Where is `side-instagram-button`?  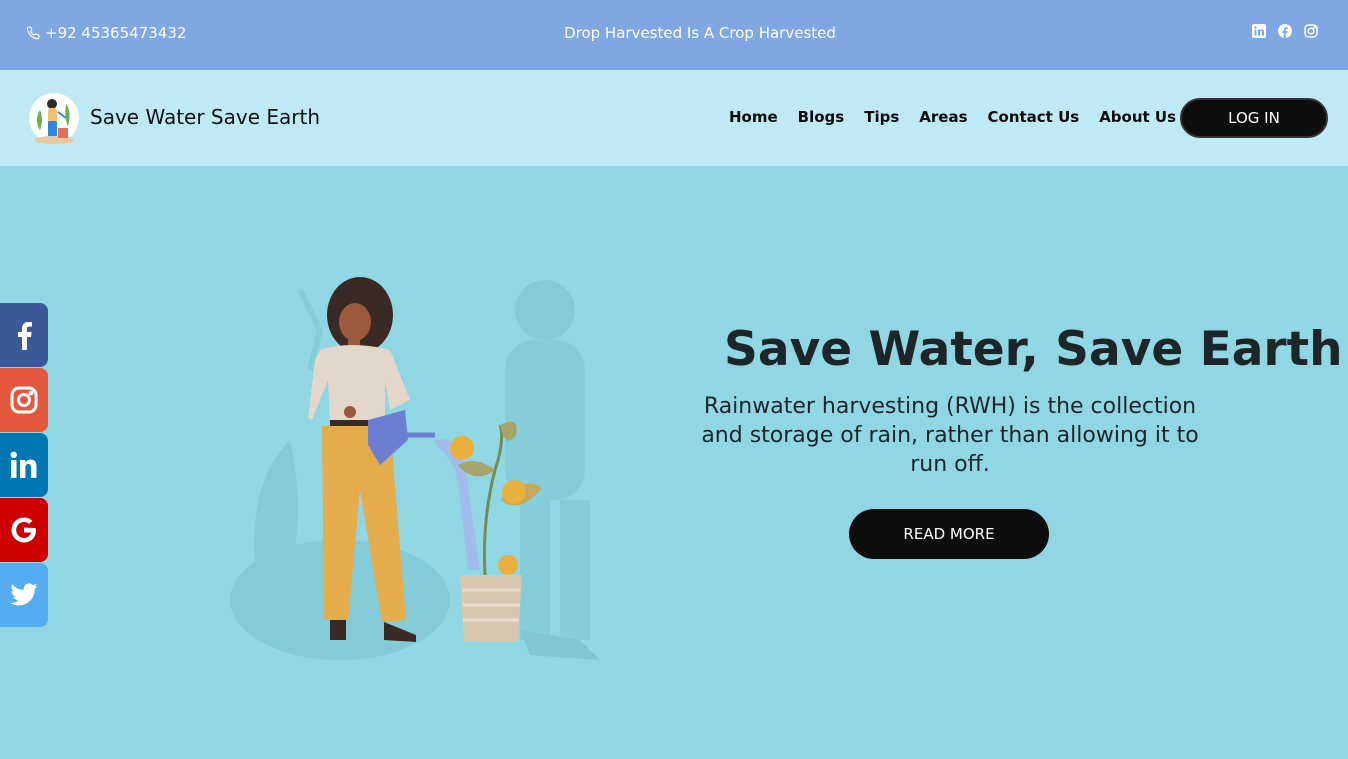 side-instagram-button is located at coordinates (24, 400).